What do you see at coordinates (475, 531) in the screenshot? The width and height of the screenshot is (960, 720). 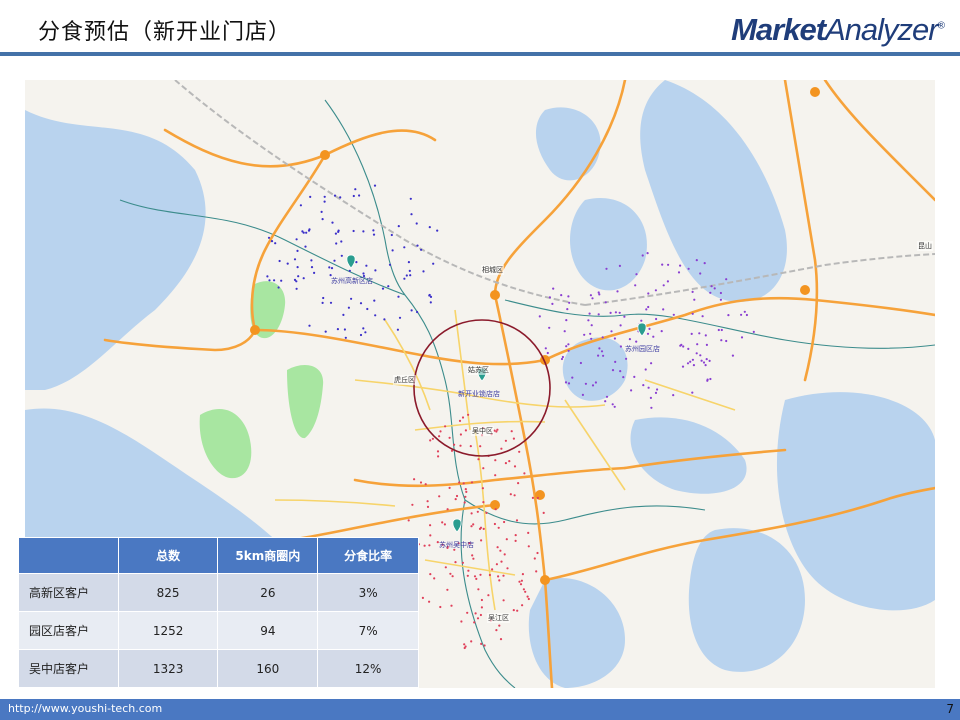 I see `wuzhong-customer-points` at bounding box center [475, 531].